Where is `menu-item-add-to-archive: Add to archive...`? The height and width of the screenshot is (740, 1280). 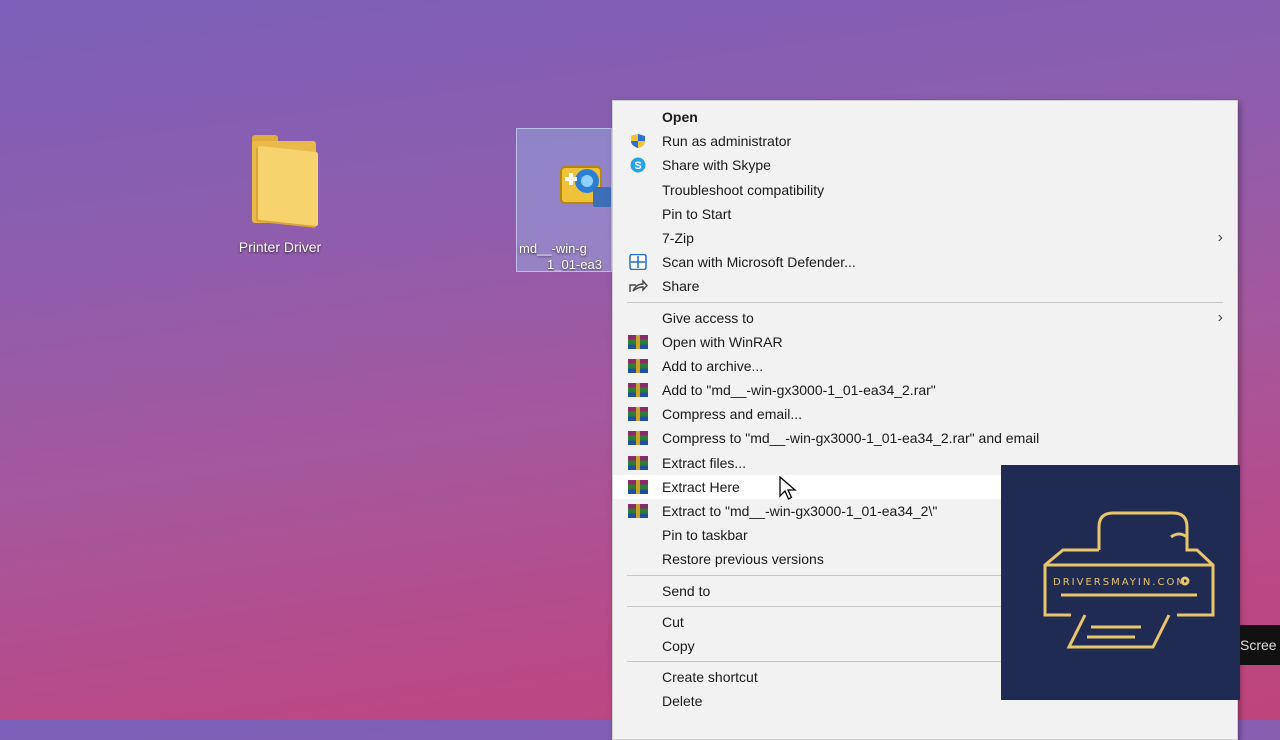
menu-item-add-to-archive: Add to archive... is located at coordinates (925, 366).